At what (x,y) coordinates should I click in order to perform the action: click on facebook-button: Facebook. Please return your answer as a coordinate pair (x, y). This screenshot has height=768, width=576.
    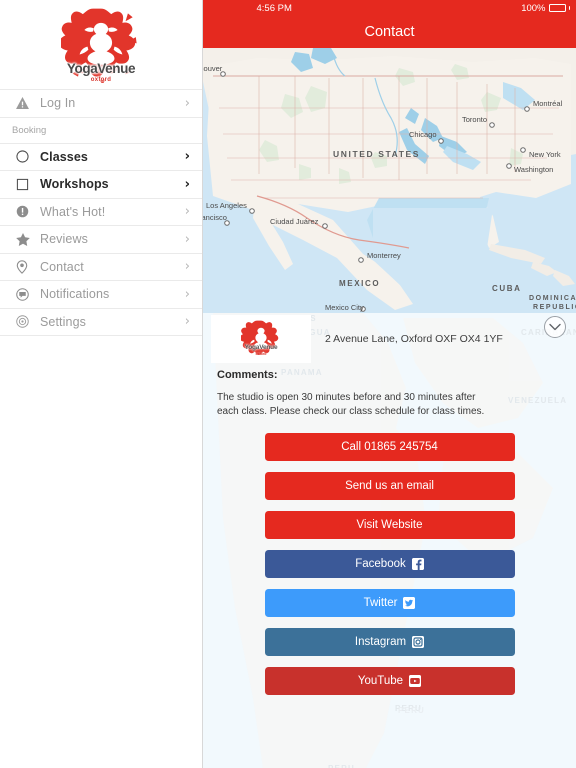
    Looking at the image, I should click on (389, 564).